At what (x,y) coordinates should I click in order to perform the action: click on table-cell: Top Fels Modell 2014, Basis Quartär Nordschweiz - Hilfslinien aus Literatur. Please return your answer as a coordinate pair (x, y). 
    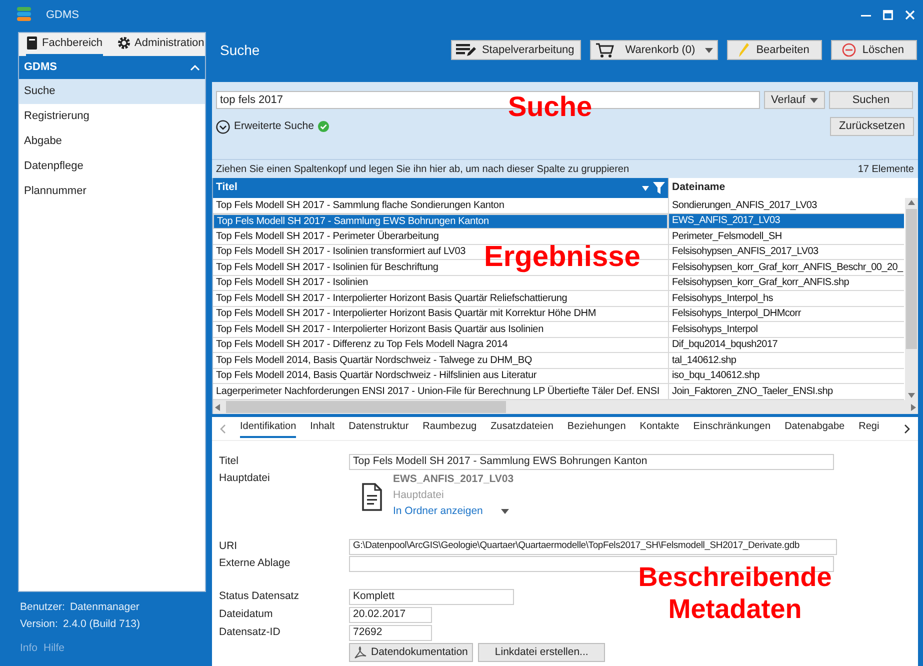
    Looking at the image, I should click on (440, 376).